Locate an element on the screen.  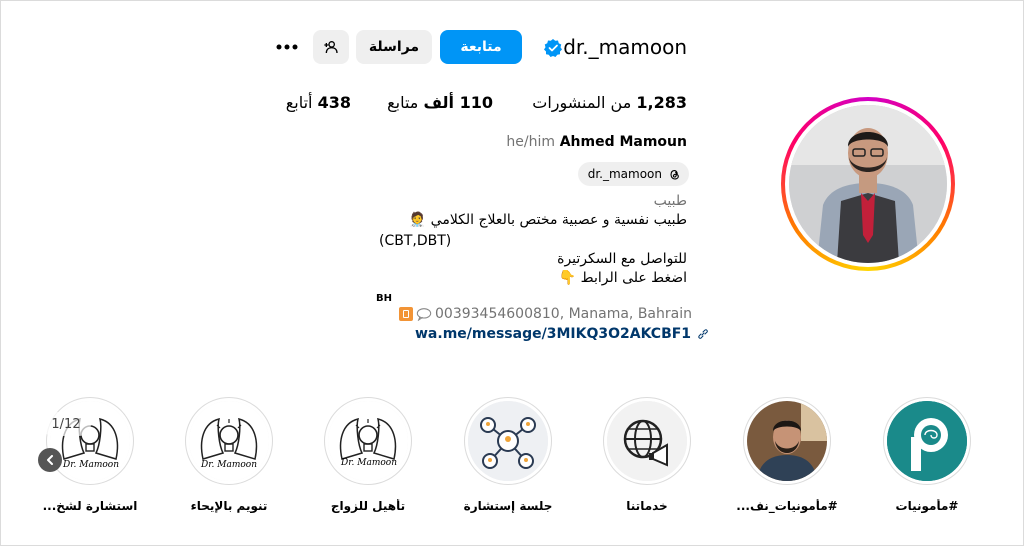
suggested-users-button is located at coordinates (331, 47).